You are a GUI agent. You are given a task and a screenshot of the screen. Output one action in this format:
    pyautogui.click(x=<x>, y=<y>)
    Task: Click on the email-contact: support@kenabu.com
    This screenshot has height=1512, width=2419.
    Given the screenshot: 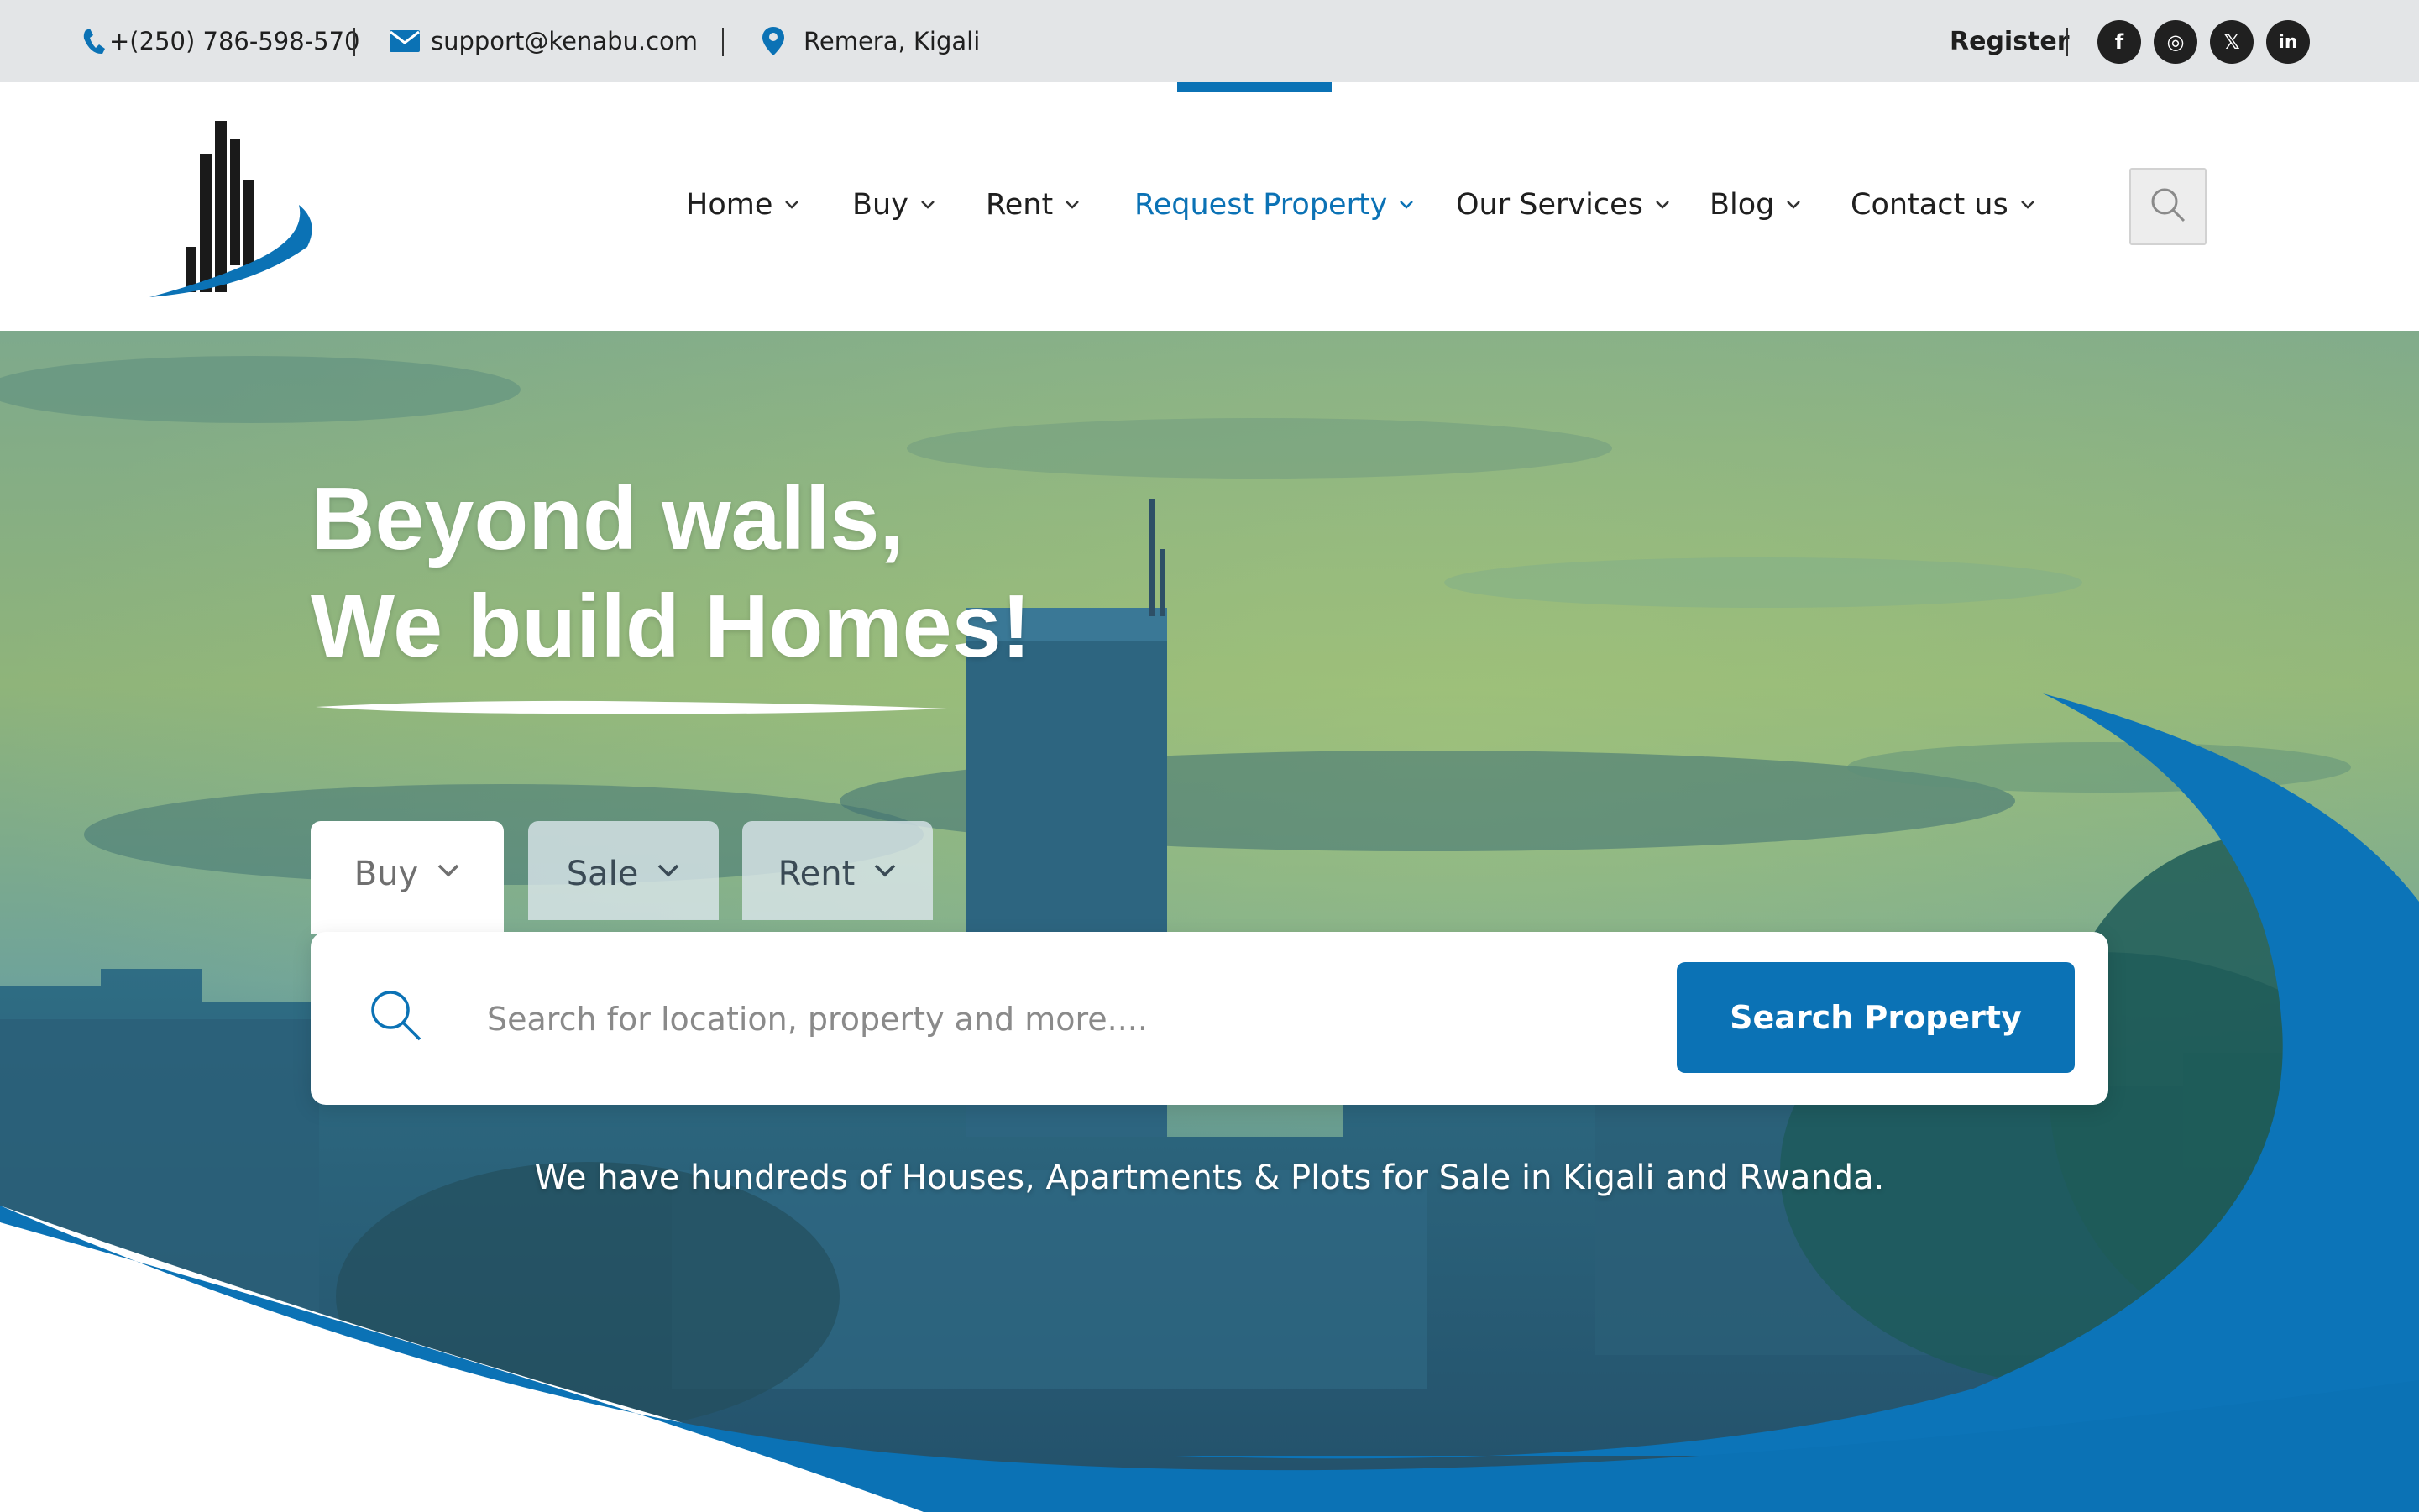 What is the action you would take?
    pyautogui.click(x=543, y=41)
    